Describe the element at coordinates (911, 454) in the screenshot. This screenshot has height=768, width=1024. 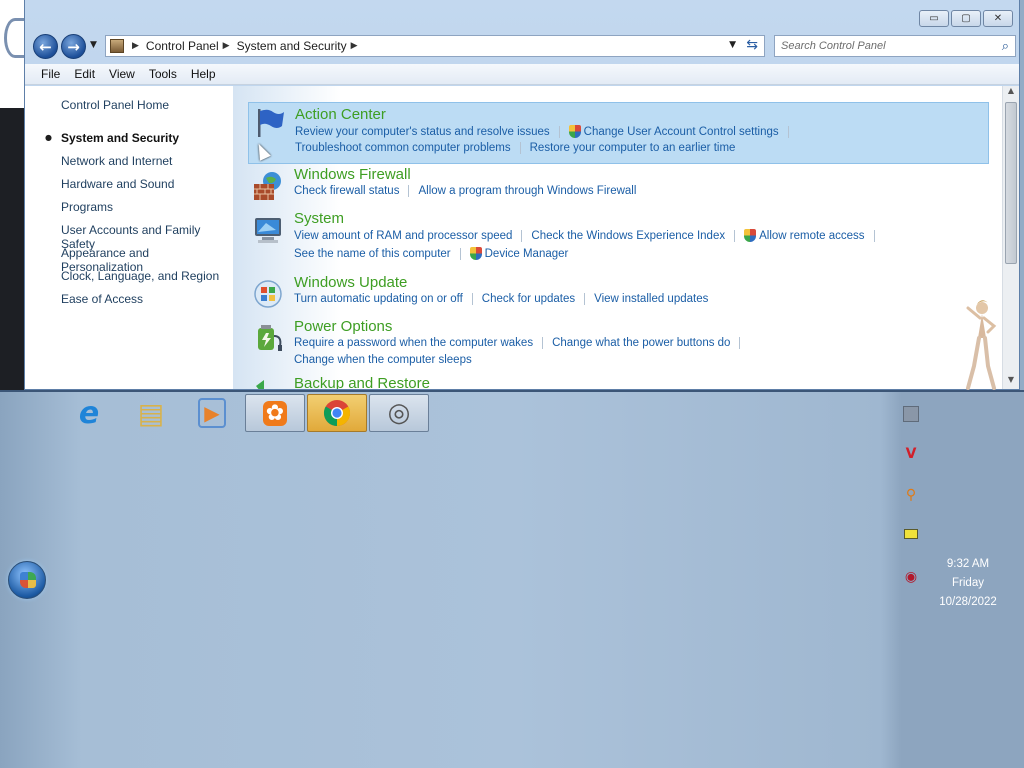
I see `antivirus-icon: V` at that location.